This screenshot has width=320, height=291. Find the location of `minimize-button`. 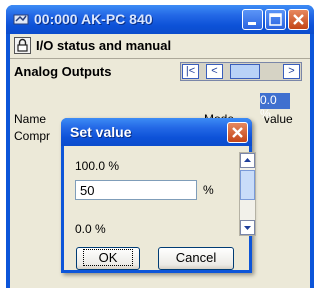

minimize-button is located at coordinates (252, 19).